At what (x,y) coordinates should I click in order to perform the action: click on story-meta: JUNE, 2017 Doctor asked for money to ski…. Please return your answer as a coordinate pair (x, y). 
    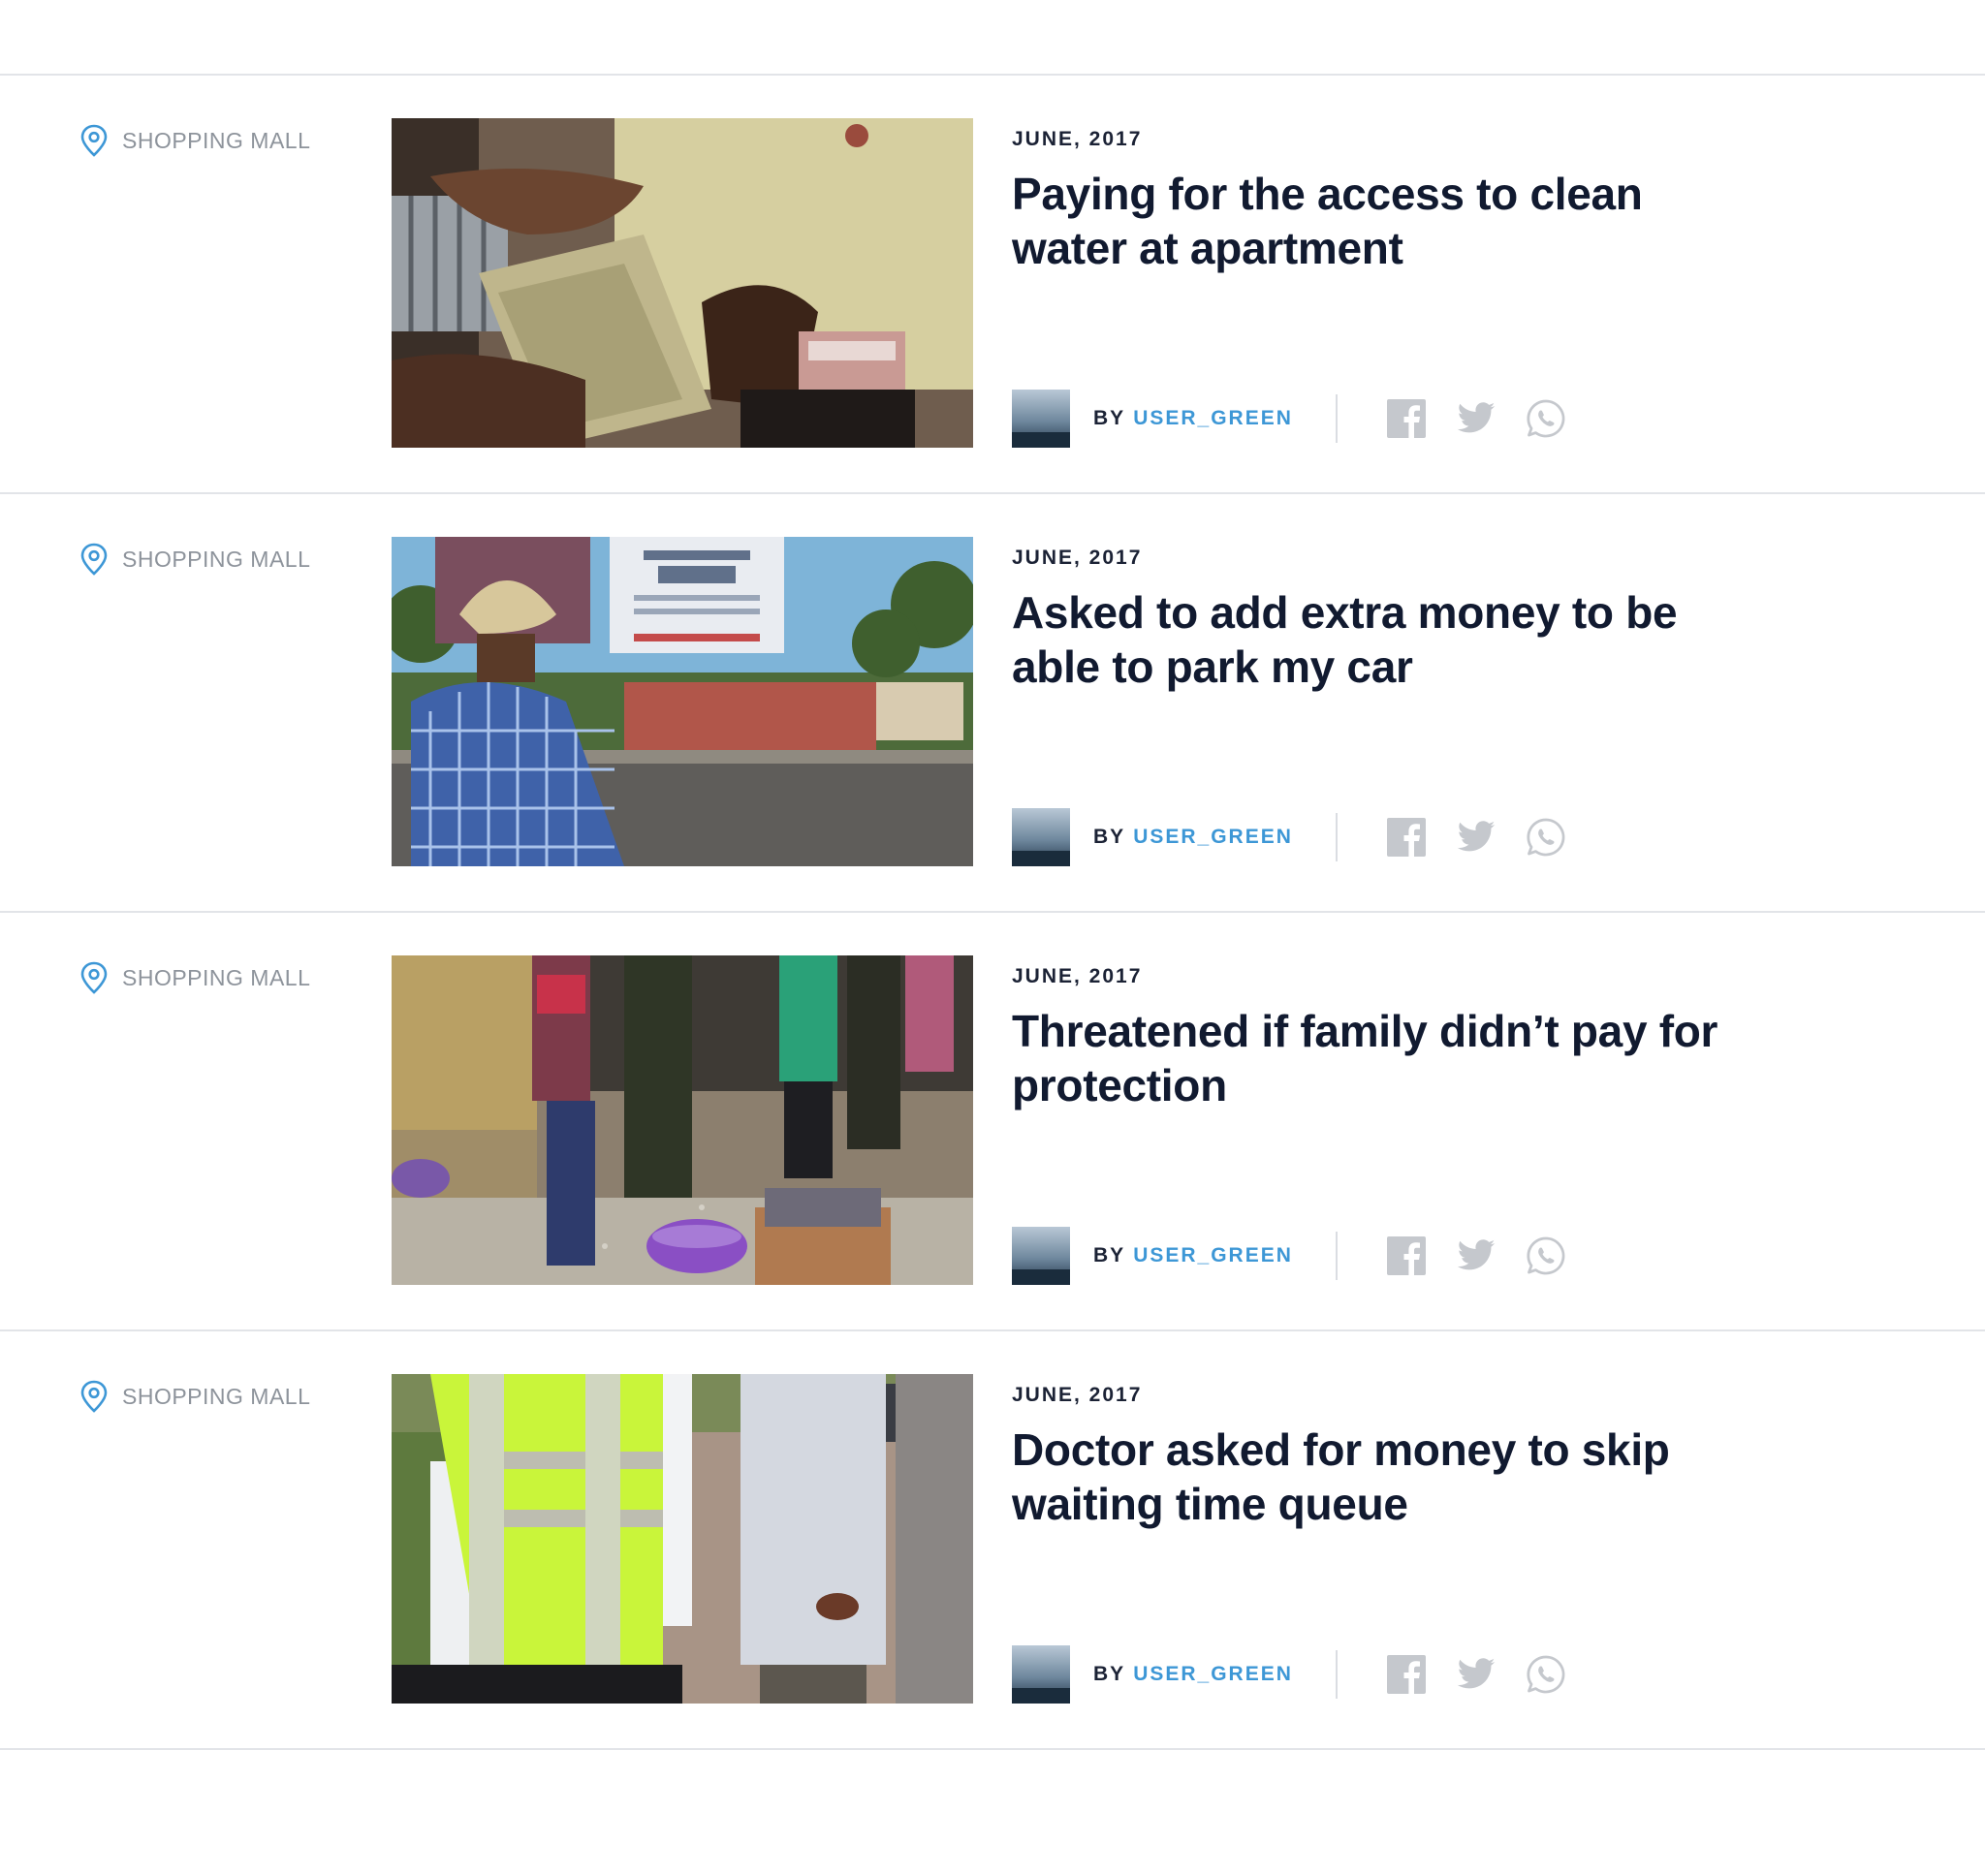
    Looking at the image, I should click on (1409, 1539).